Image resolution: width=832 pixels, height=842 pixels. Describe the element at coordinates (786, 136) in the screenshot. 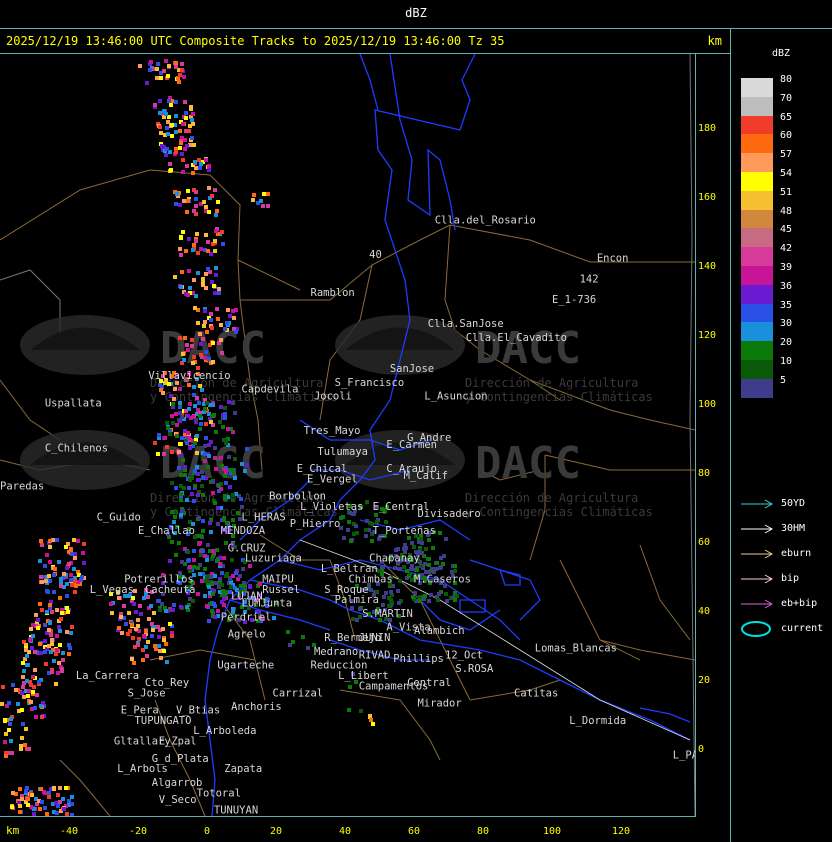

I see `legend-level-label: 60` at that location.